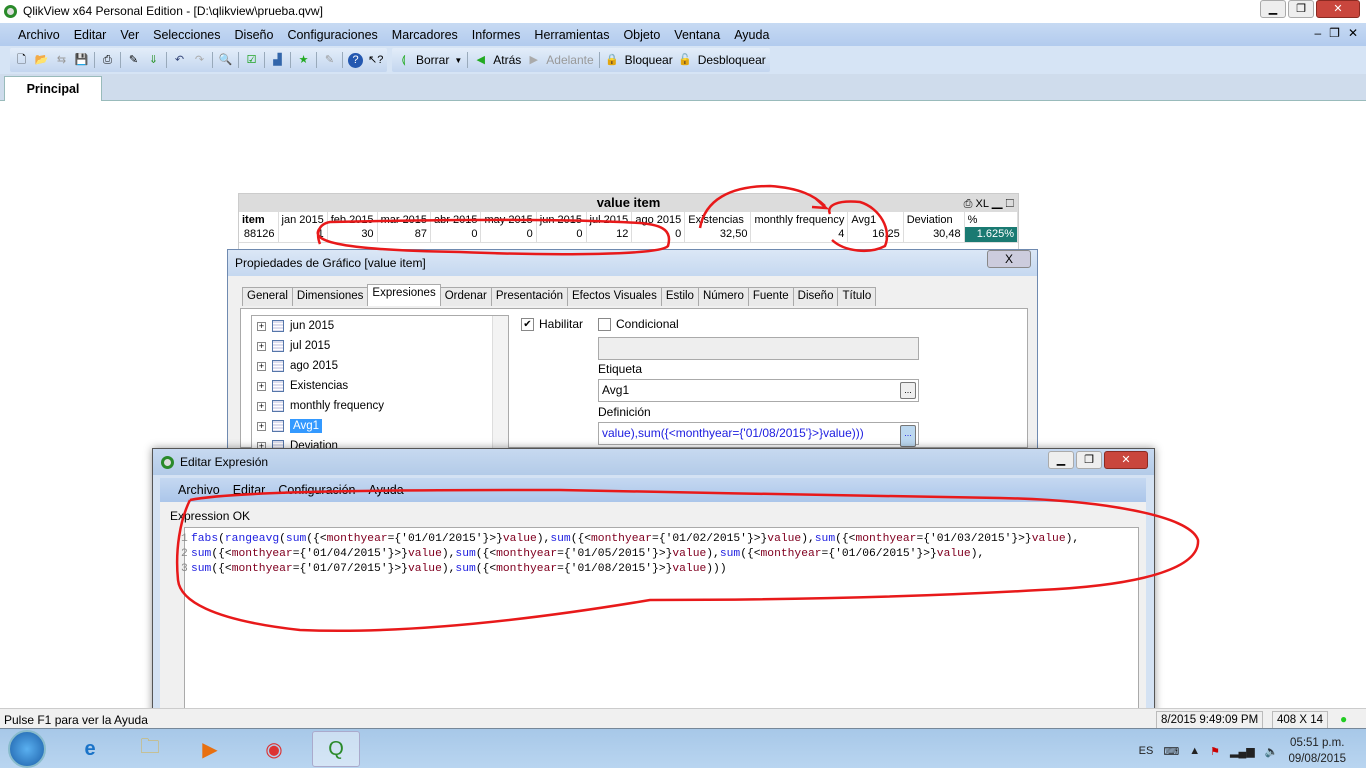 The width and height of the screenshot is (1366, 768). I want to click on edit-menu-0: Archivo, so click(199, 490).